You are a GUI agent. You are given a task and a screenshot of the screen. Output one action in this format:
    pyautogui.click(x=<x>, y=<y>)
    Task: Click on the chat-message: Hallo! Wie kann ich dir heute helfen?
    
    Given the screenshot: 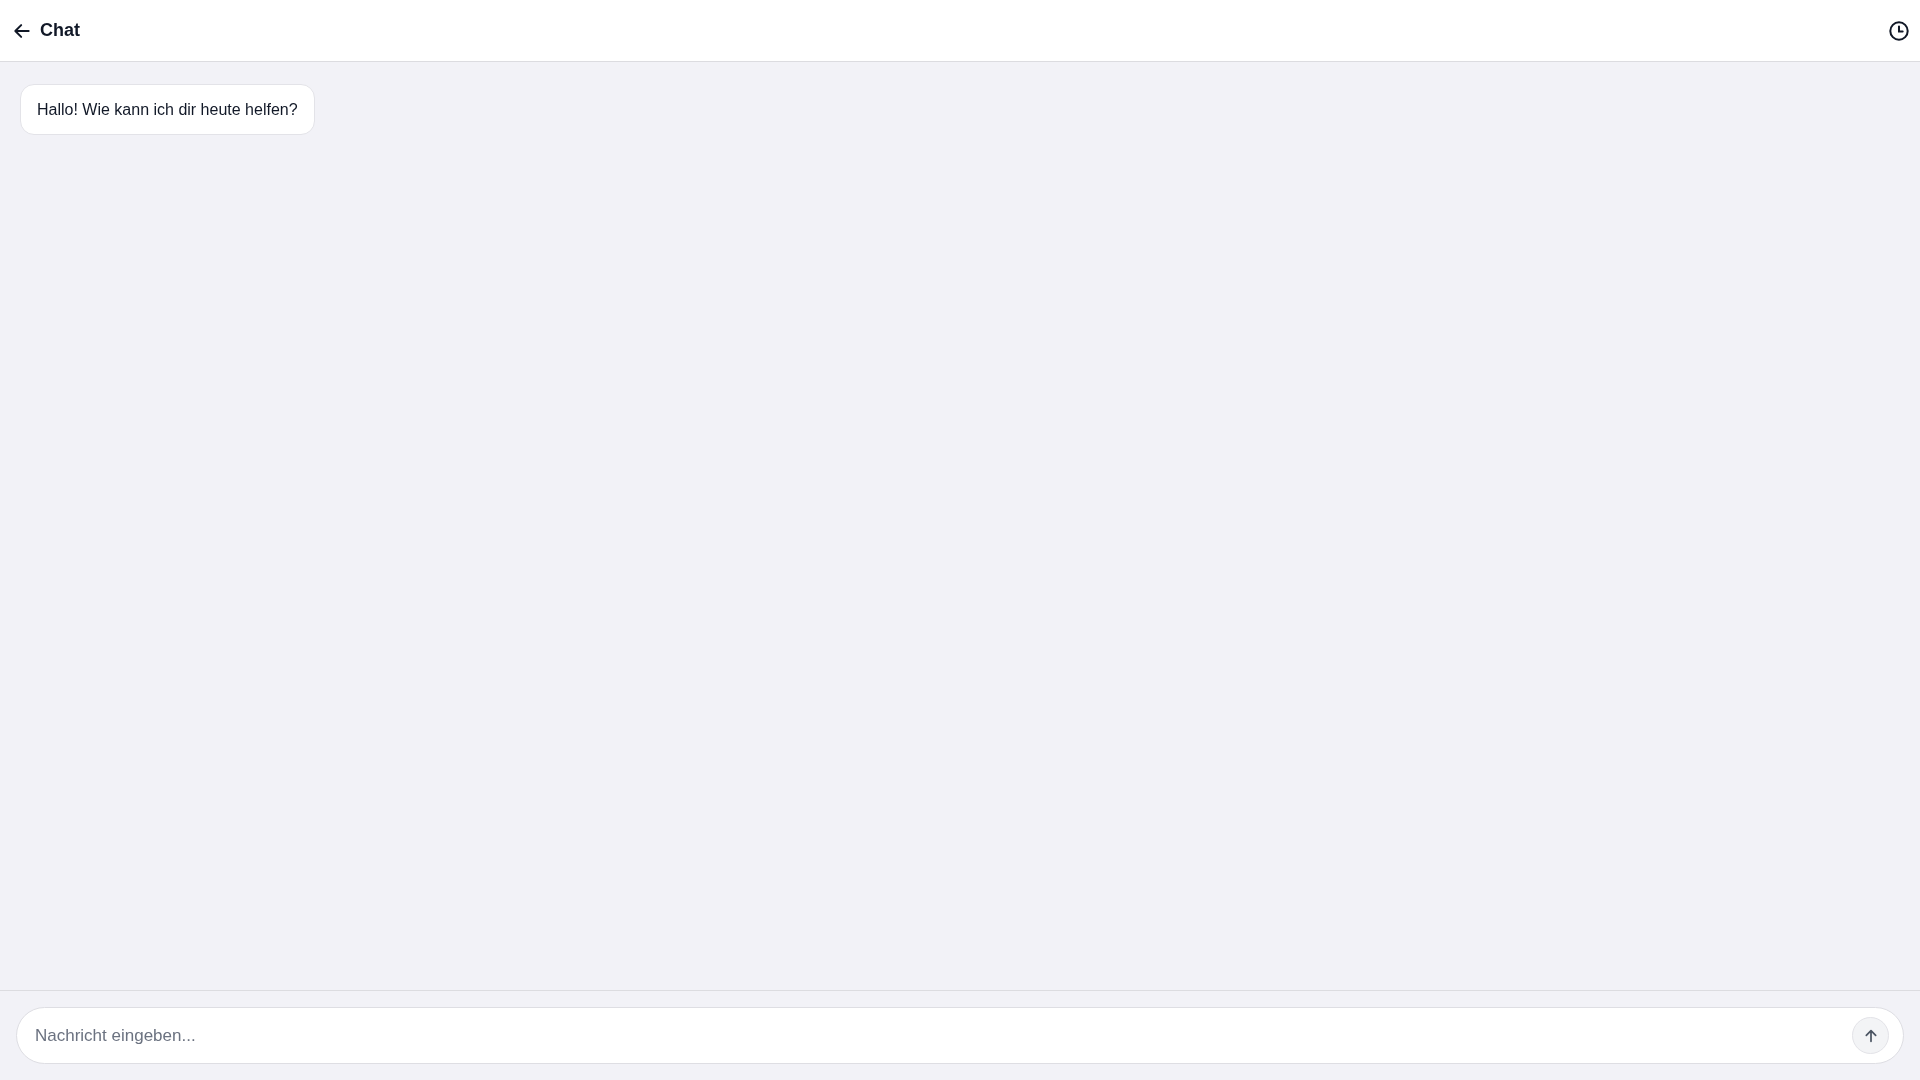 What is the action you would take?
    pyautogui.click(x=167, y=109)
    